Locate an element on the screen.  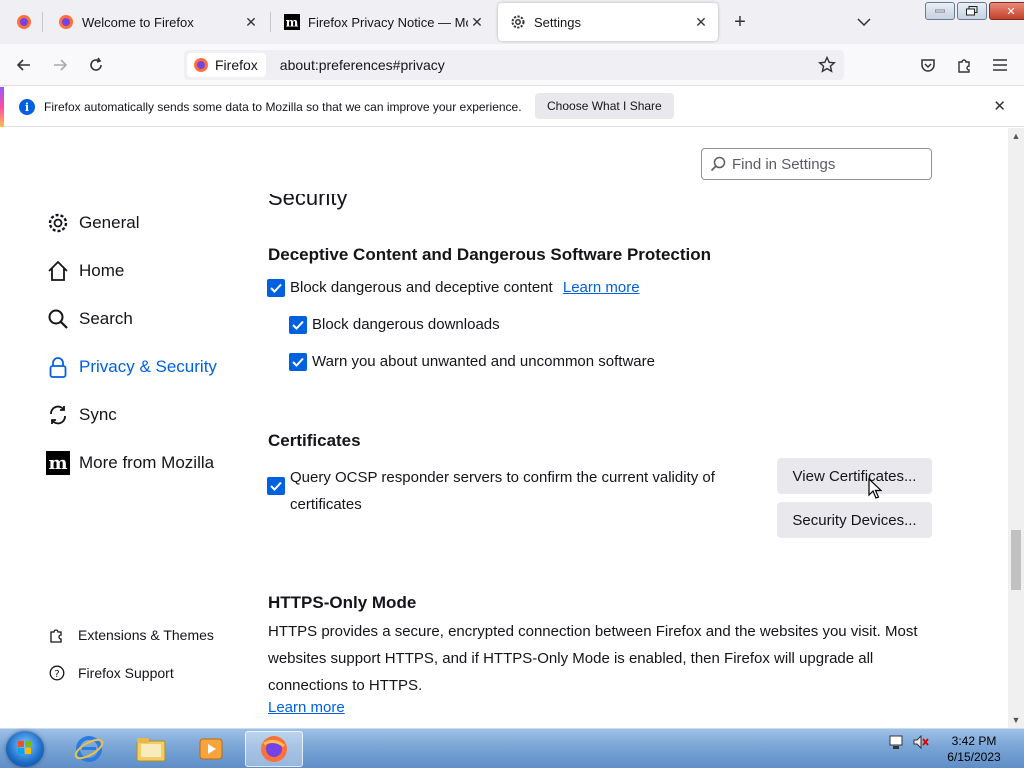
back-button is located at coordinates (24, 65).